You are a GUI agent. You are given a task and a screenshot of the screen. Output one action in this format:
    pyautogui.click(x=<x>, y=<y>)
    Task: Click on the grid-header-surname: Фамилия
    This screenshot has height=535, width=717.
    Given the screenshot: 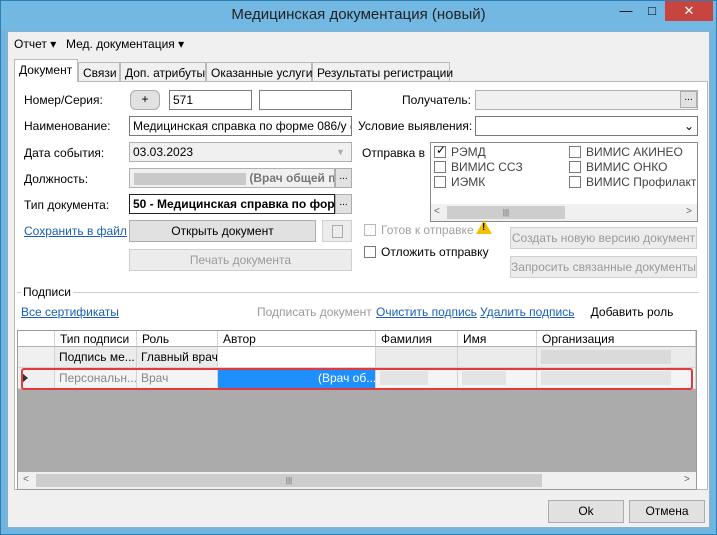 What is the action you would take?
    pyautogui.click(x=417, y=339)
    